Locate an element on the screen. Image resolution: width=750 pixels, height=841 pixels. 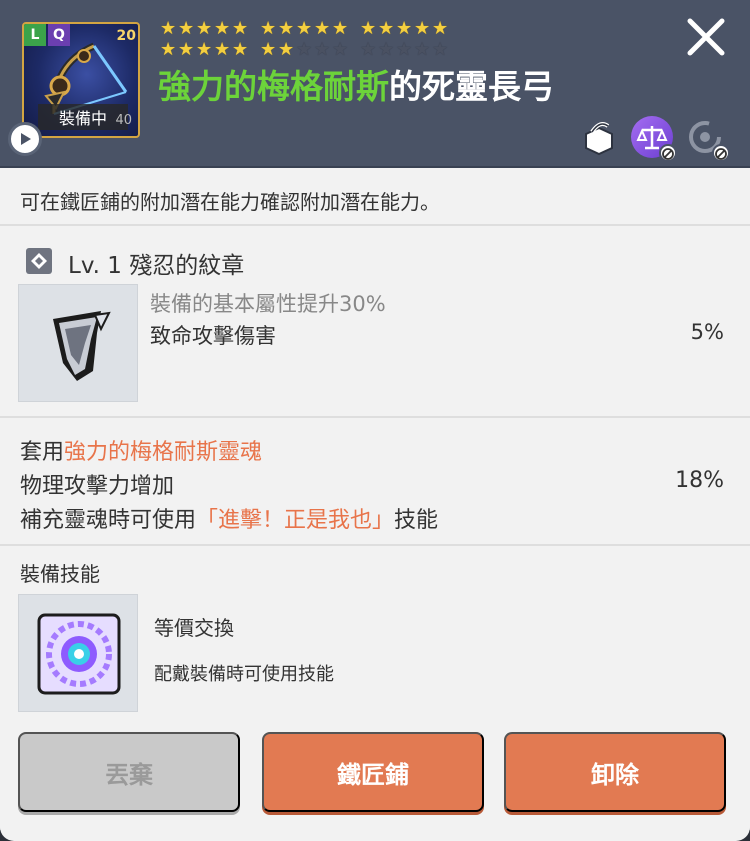
star-force-rating: ★ ★ ★ ★ ★ ★ ★ ★ ★ ★ ★ ★ ★ ★ ★ ★ ★ ★ ★ ★ ★ ★ ★ ★ ★ ★ ★ ★ ★ ★ is located at coordinates (370, 40).